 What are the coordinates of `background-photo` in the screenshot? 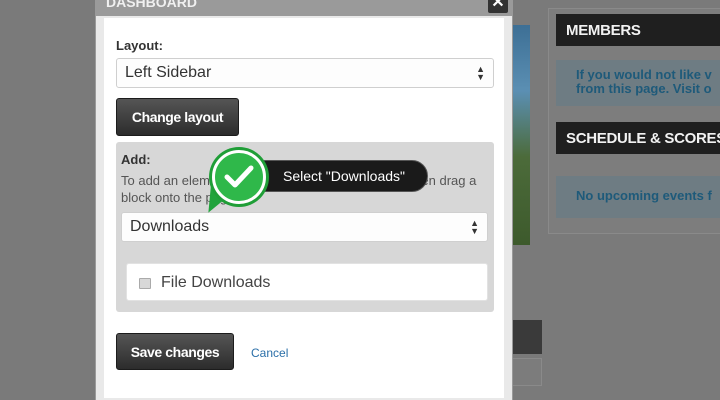 It's located at (520, 135).